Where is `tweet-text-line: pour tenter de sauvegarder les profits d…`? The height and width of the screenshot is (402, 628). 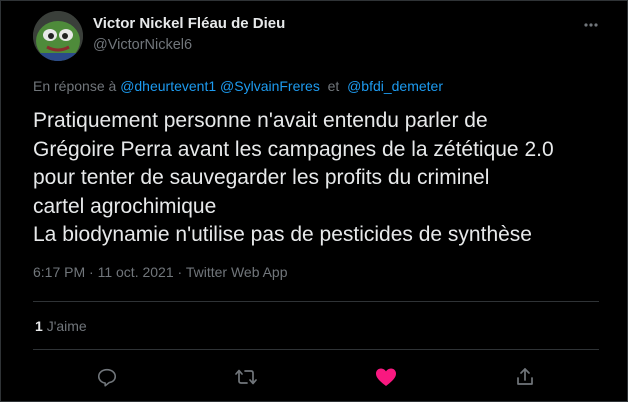 tweet-text-line: pour tenter de sauvegarder les profits d… is located at coordinates (261, 177).